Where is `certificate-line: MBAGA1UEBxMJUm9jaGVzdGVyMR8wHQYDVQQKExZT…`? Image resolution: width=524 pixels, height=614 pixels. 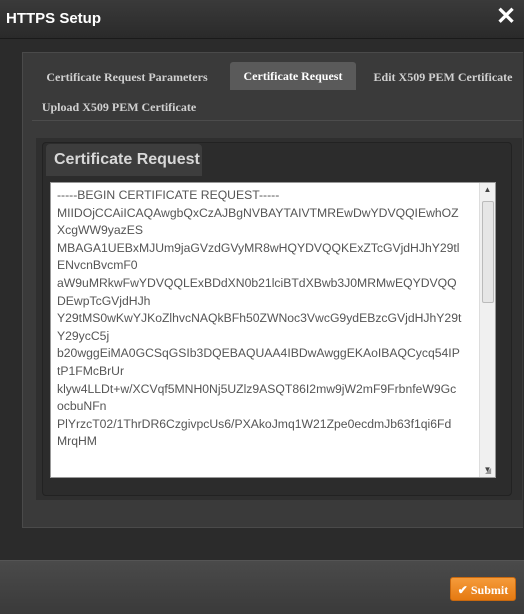 certificate-line: MBAGA1UEBxMJUm9jaGVzdGVyMR8wHQYDVQQKExZT… is located at coordinates (258, 247).